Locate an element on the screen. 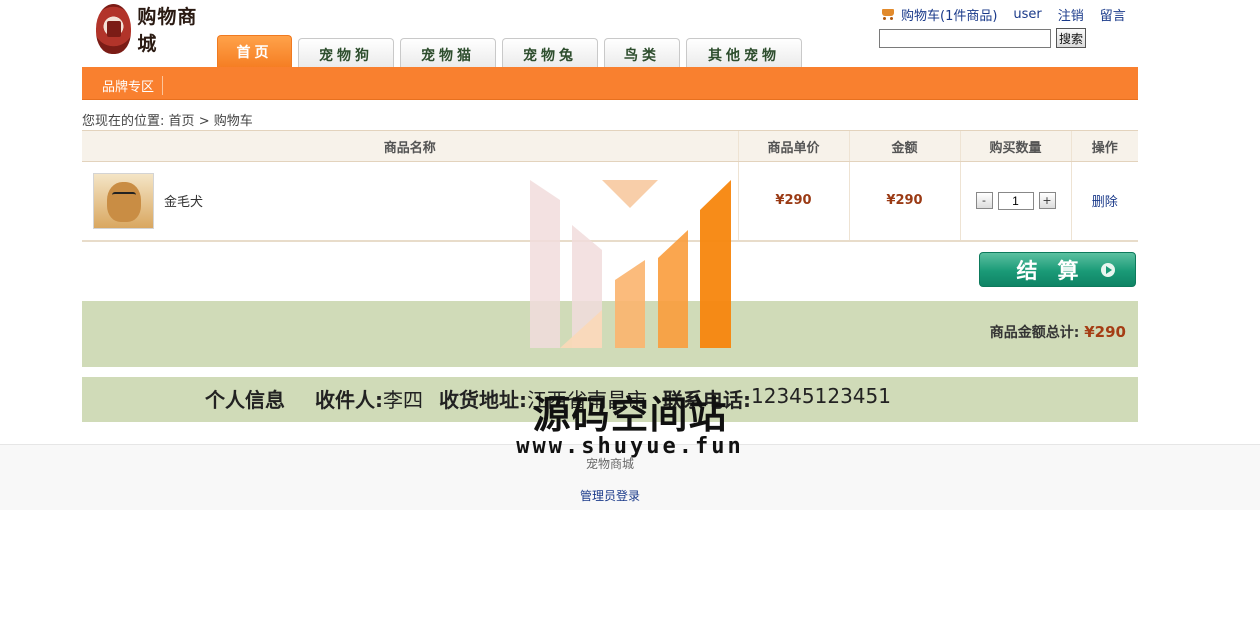 Image resolution: width=1260 pixels, height=643 pixels. delete-link: 删除 is located at coordinates (1105, 202).